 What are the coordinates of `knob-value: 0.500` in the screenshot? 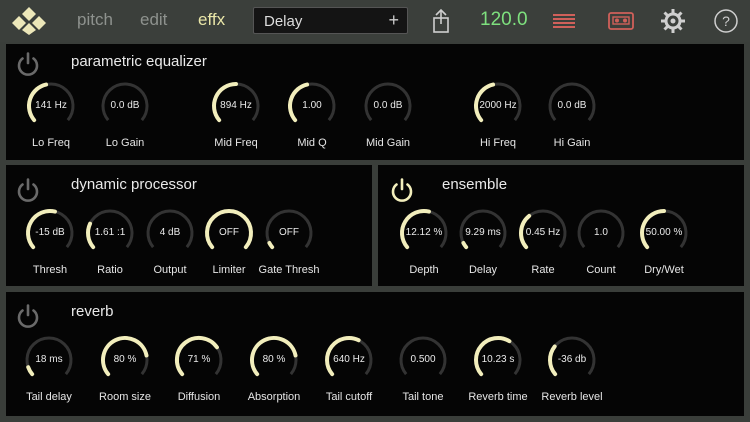 It's located at (423, 359).